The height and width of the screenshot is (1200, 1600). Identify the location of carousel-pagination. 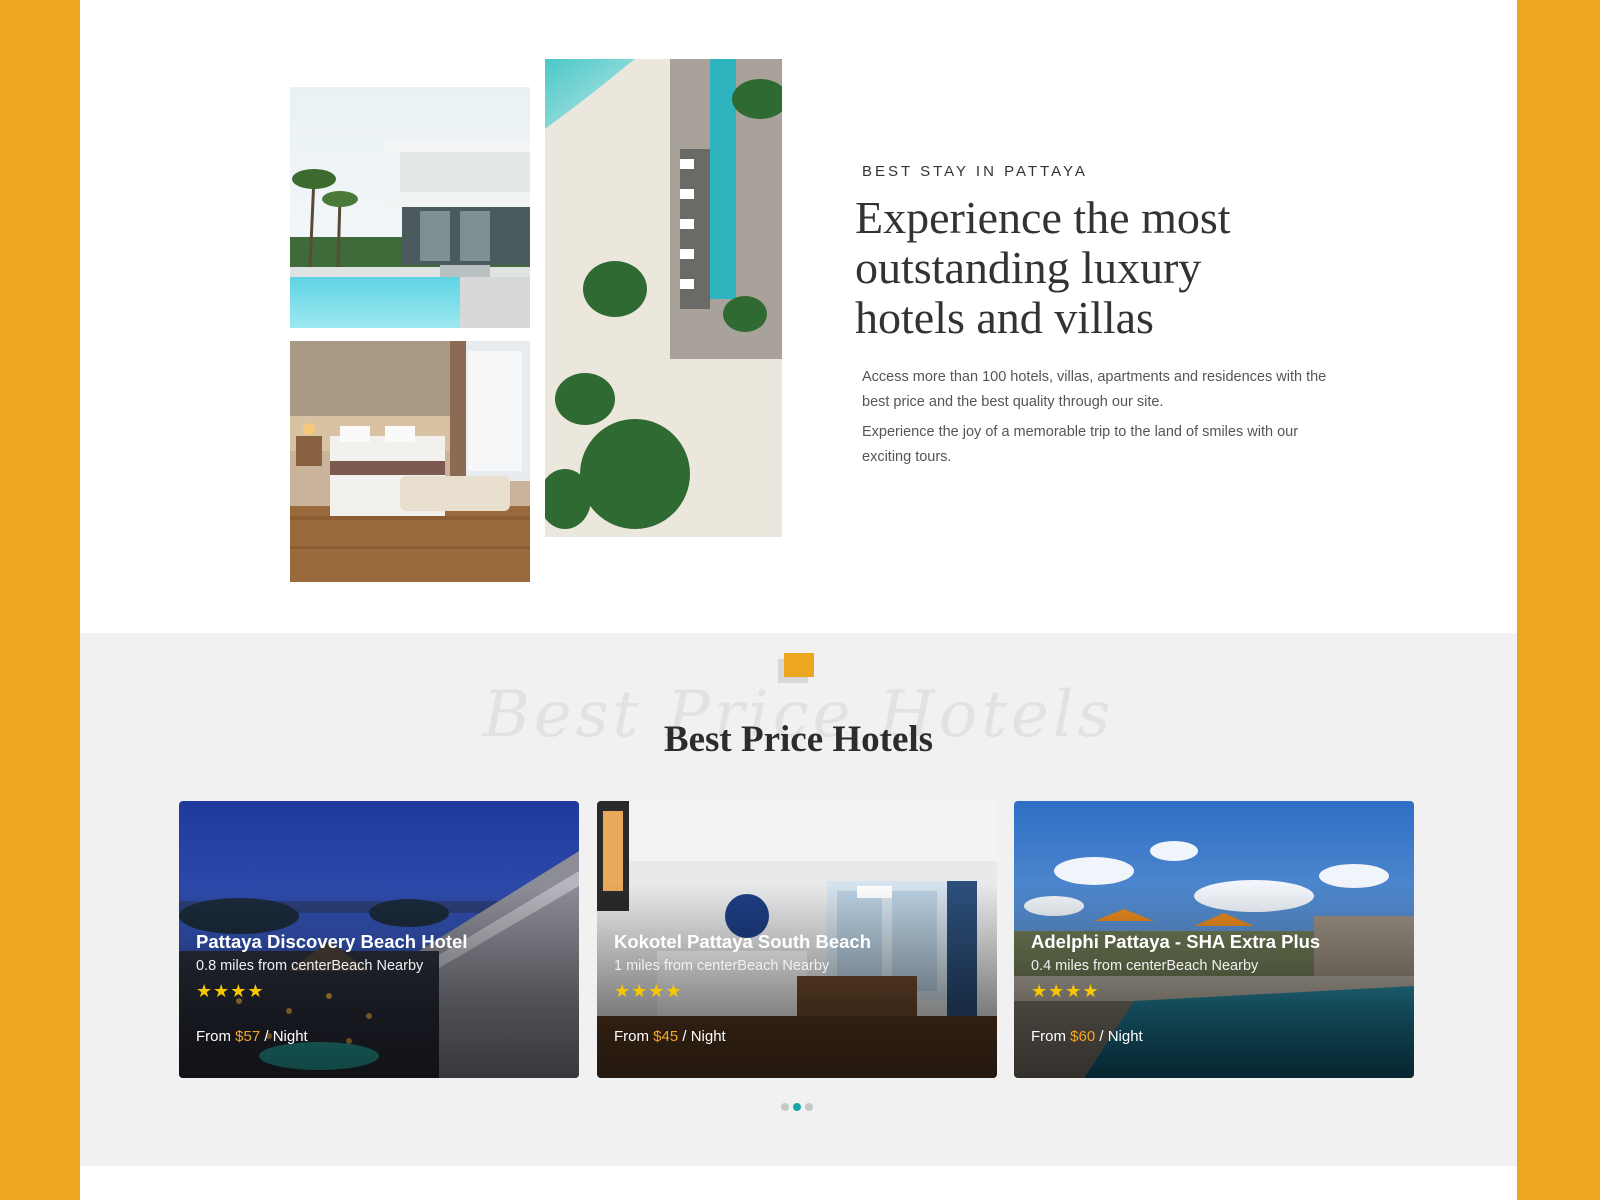
(797, 1107).